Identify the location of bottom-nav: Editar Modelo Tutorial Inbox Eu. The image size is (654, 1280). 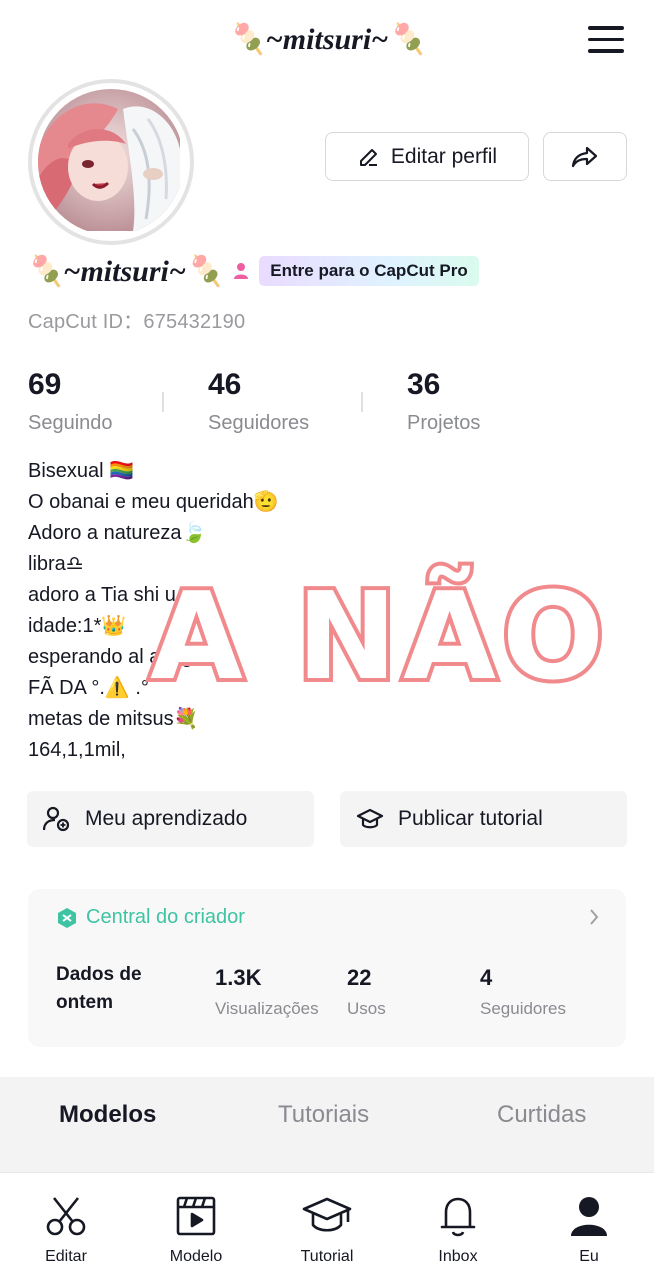
(327, 1226).